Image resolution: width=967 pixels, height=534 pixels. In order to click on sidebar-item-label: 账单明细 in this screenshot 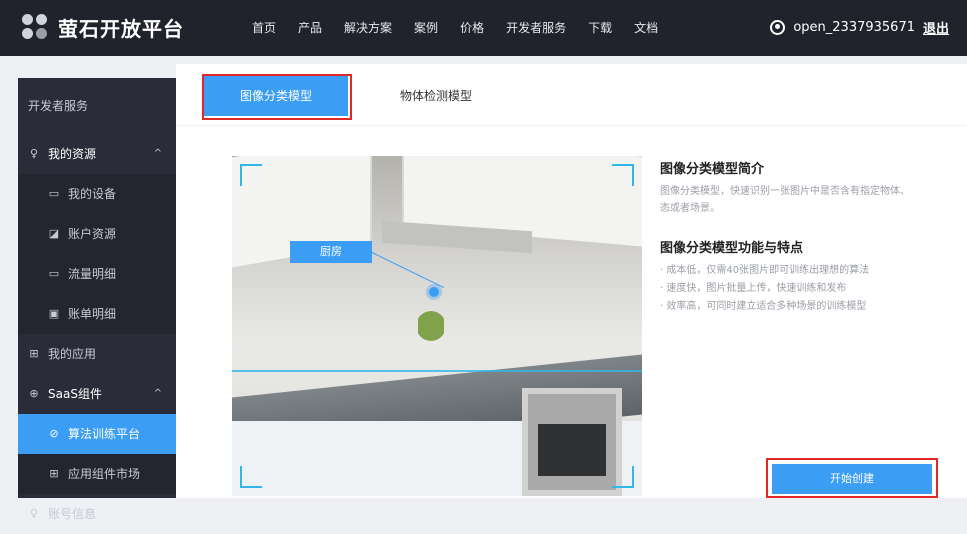, I will do `click(92, 314)`.